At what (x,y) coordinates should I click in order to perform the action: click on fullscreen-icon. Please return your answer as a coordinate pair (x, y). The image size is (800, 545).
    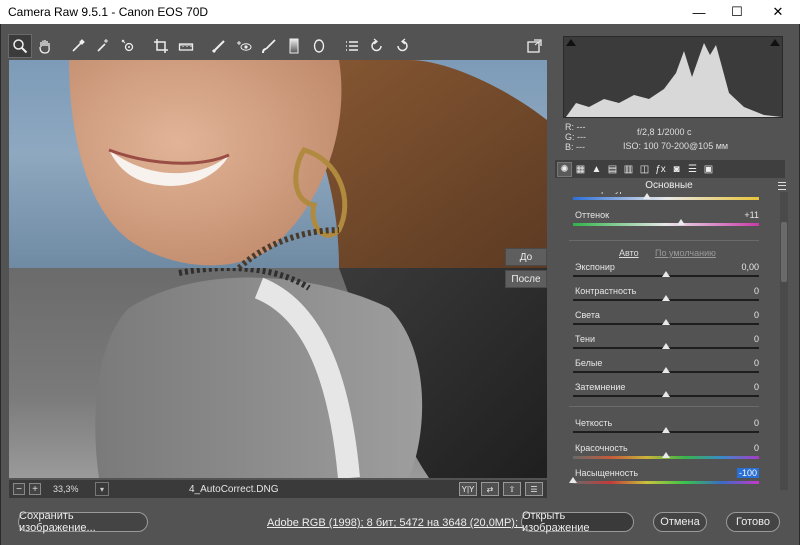
    Looking at the image, I should click on (534, 46).